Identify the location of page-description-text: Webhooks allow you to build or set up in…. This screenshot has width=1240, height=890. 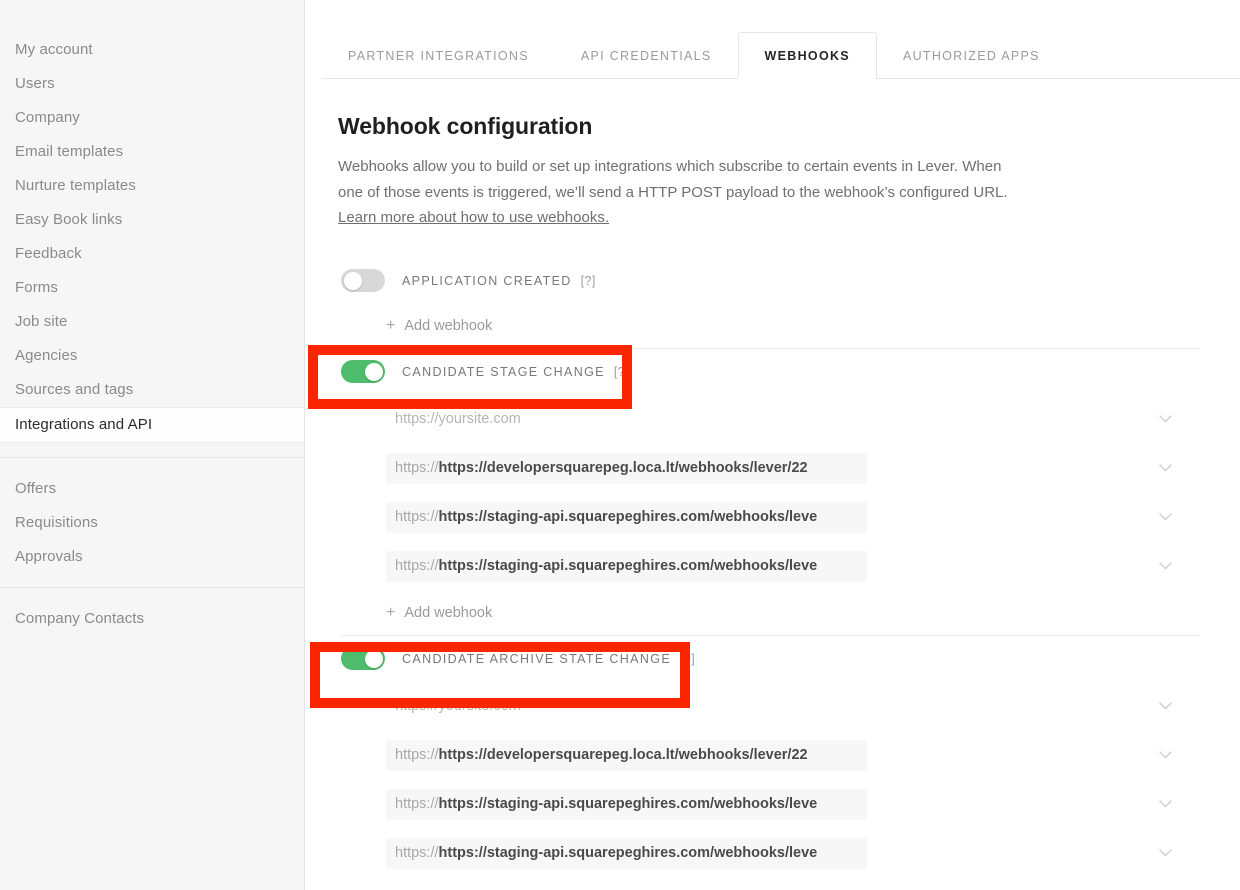
(673, 179).